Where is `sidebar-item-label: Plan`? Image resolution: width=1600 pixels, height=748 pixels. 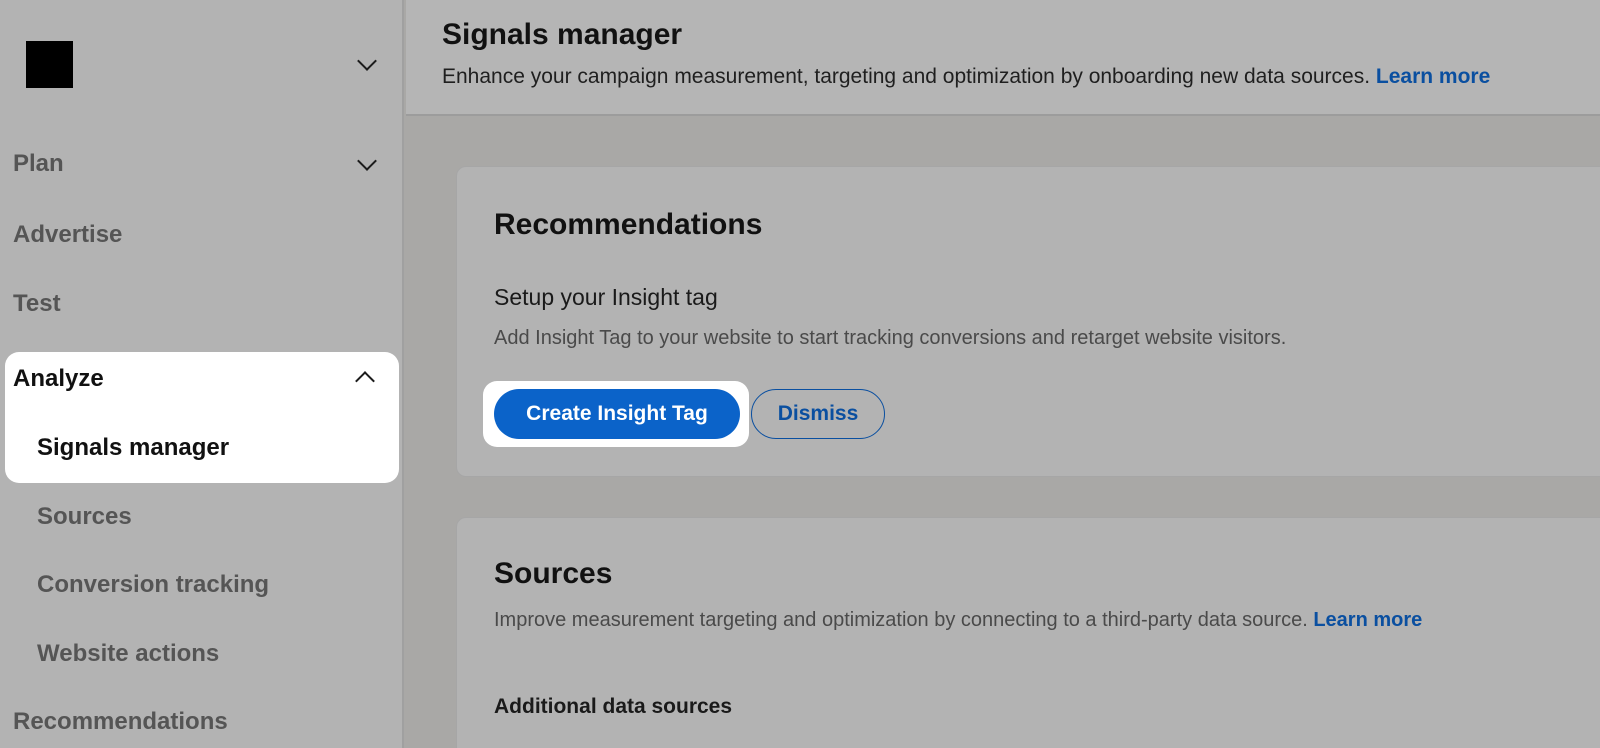 sidebar-item-label: Plan is located at coordinates (38, 163).